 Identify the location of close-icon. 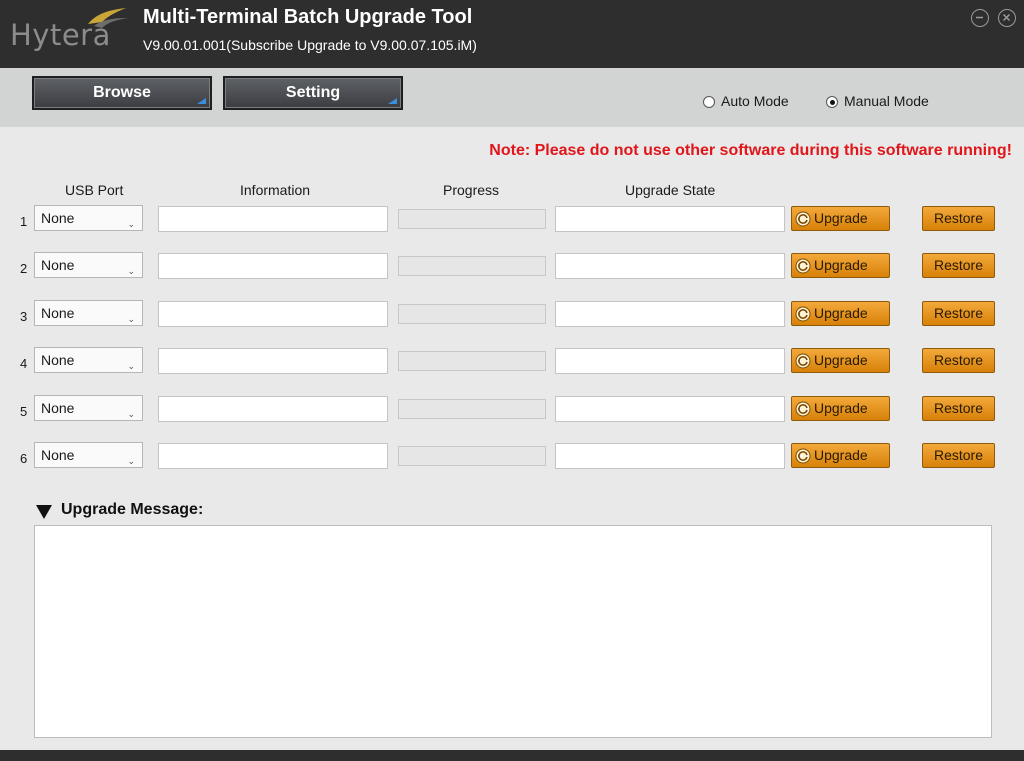
(1006, 17).